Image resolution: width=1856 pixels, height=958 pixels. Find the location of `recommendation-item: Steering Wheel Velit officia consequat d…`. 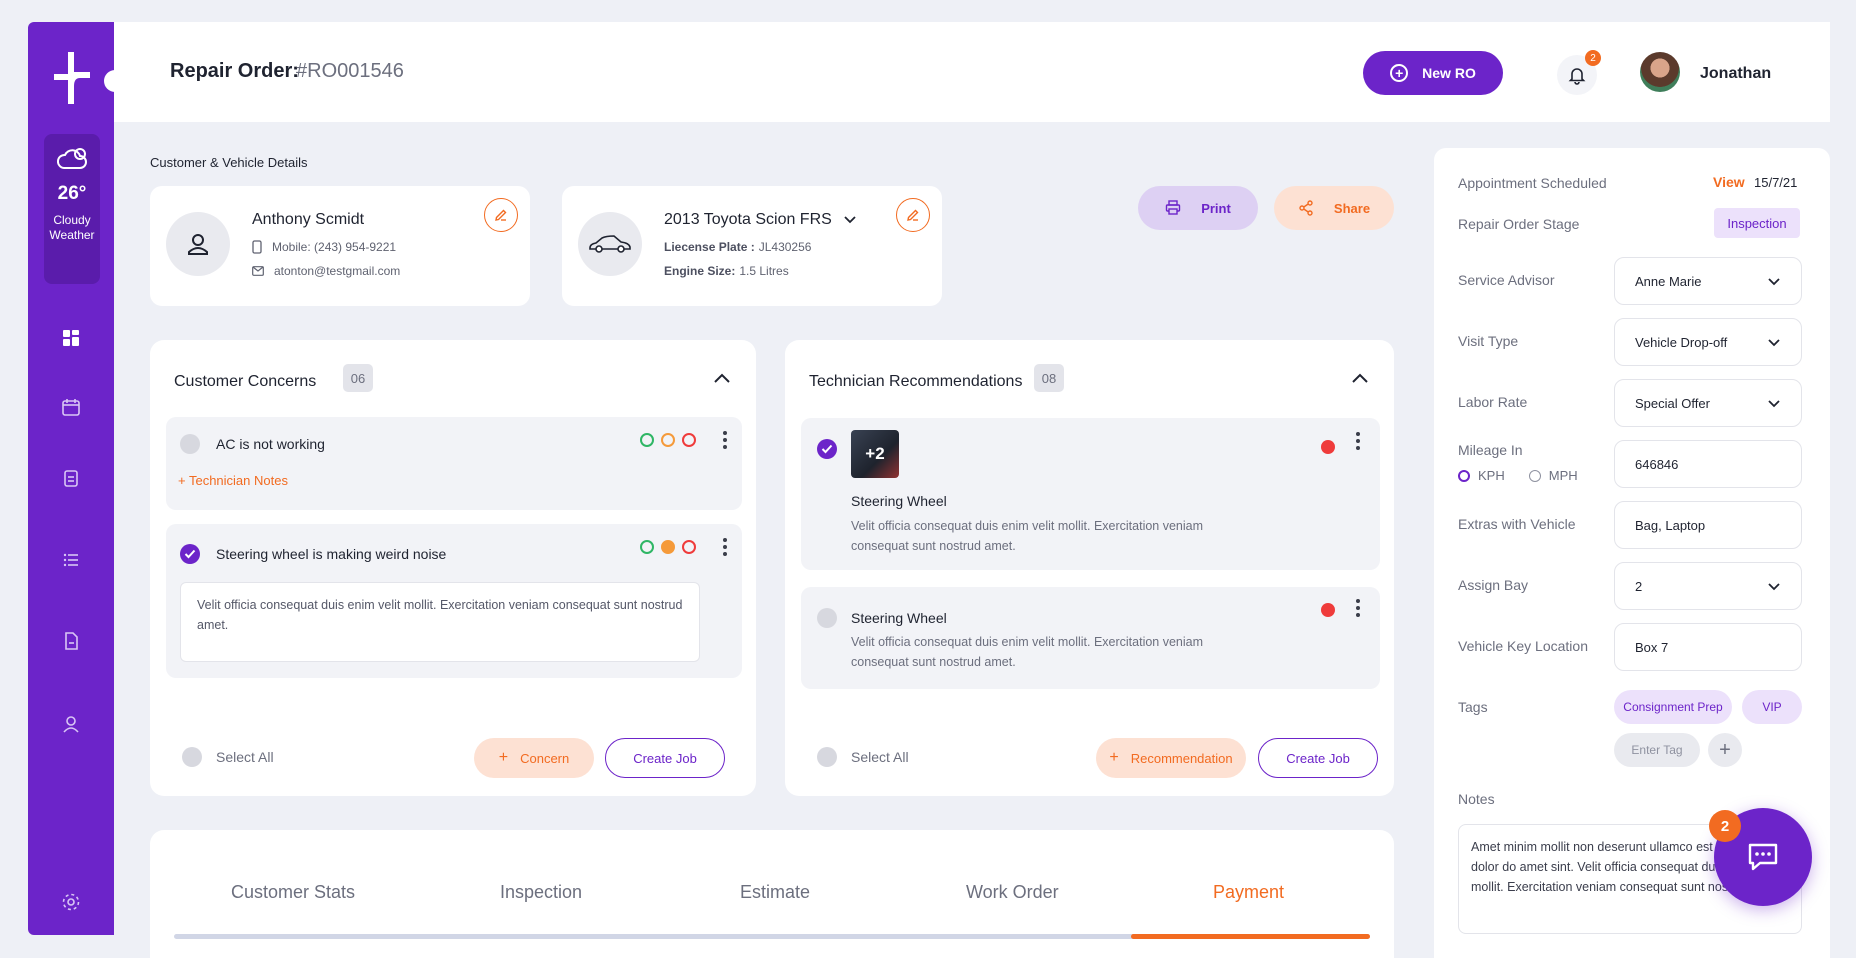

recommendation-item: Steering Wheel Velit officia consequat d… is located at coordinates (1090, 638).